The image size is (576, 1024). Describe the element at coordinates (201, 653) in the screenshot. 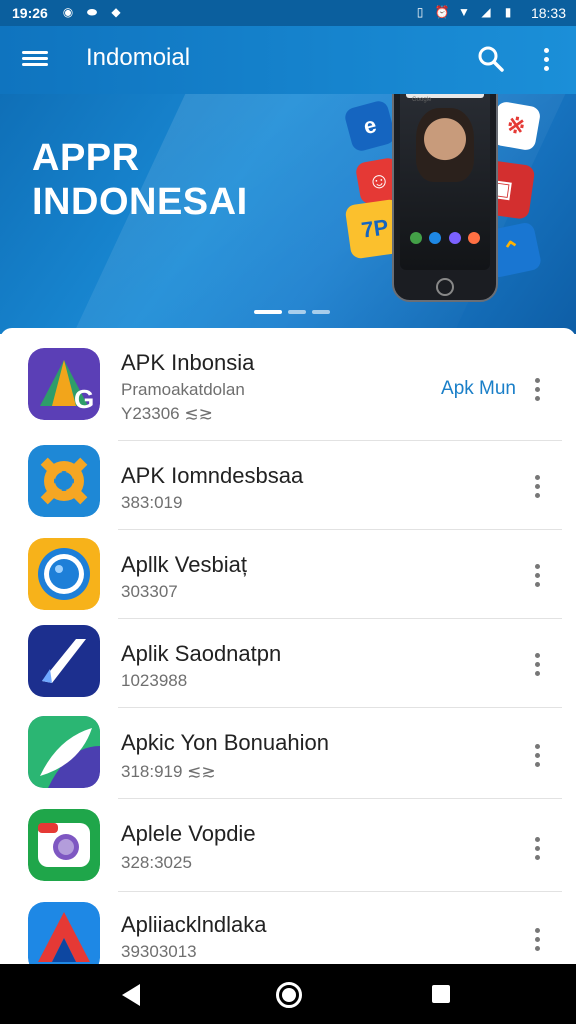

I see `app-name: Aplik Saodnatpn` at that location.